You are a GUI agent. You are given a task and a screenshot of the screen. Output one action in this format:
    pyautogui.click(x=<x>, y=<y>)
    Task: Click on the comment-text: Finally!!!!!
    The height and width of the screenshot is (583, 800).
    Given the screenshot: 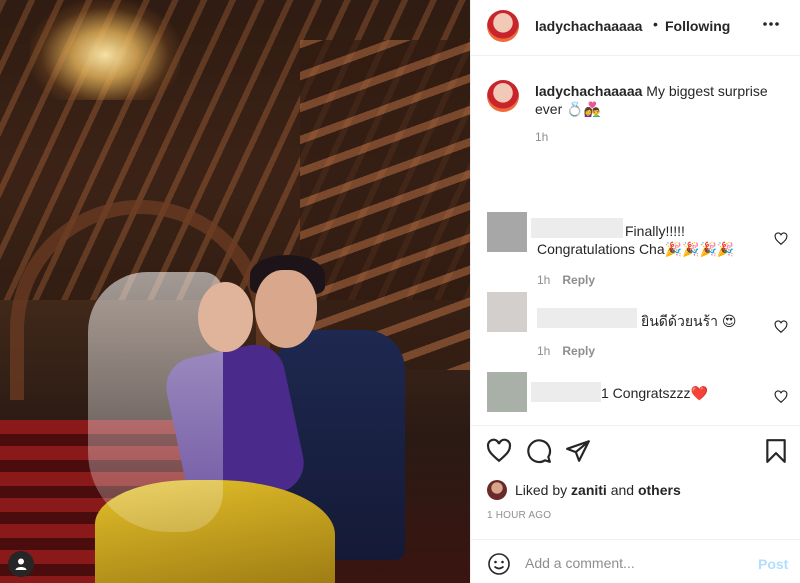 What is the action you would take?
    pyautogui.click(x=655, y=231)
    